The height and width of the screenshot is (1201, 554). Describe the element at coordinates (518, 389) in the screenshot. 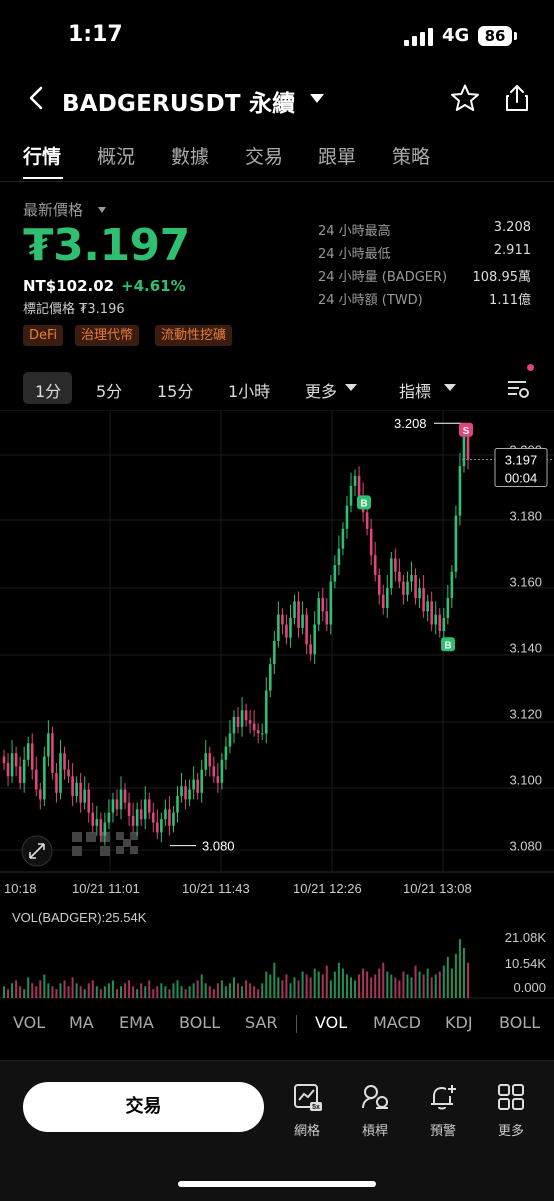

I see `chart-settings-icon` at that location.